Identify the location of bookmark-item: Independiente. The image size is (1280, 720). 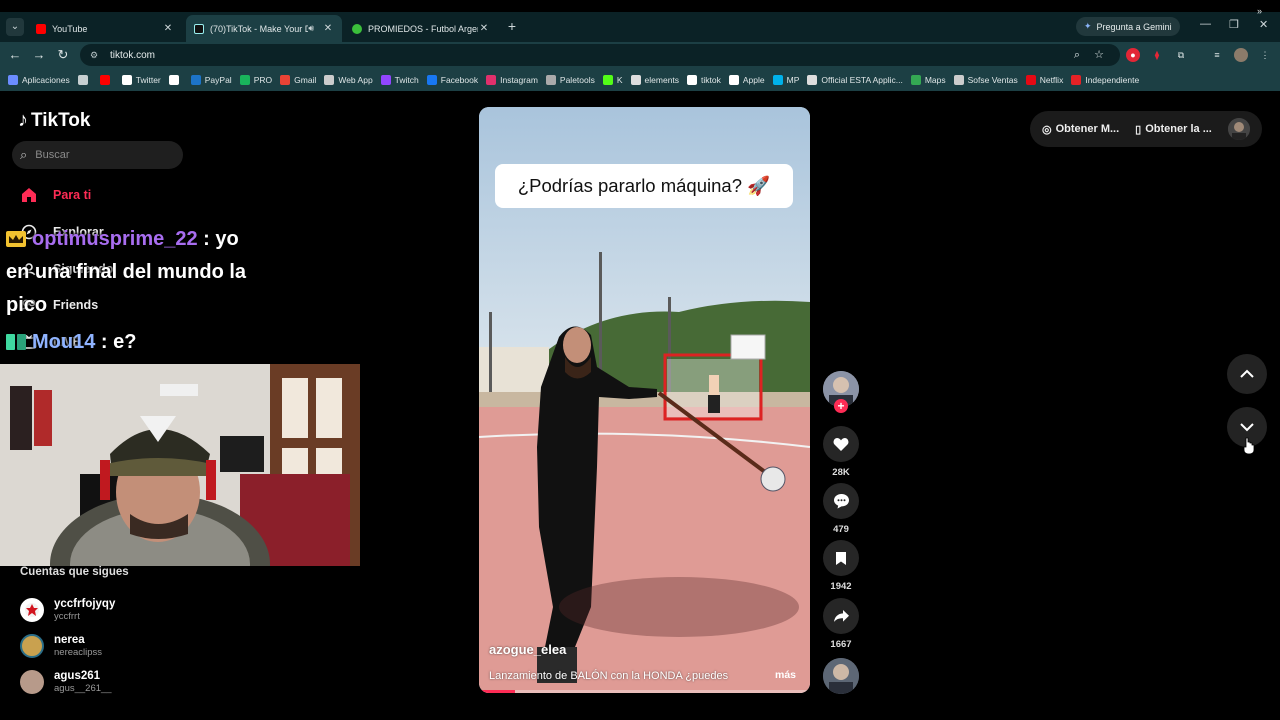
(1105, 79).